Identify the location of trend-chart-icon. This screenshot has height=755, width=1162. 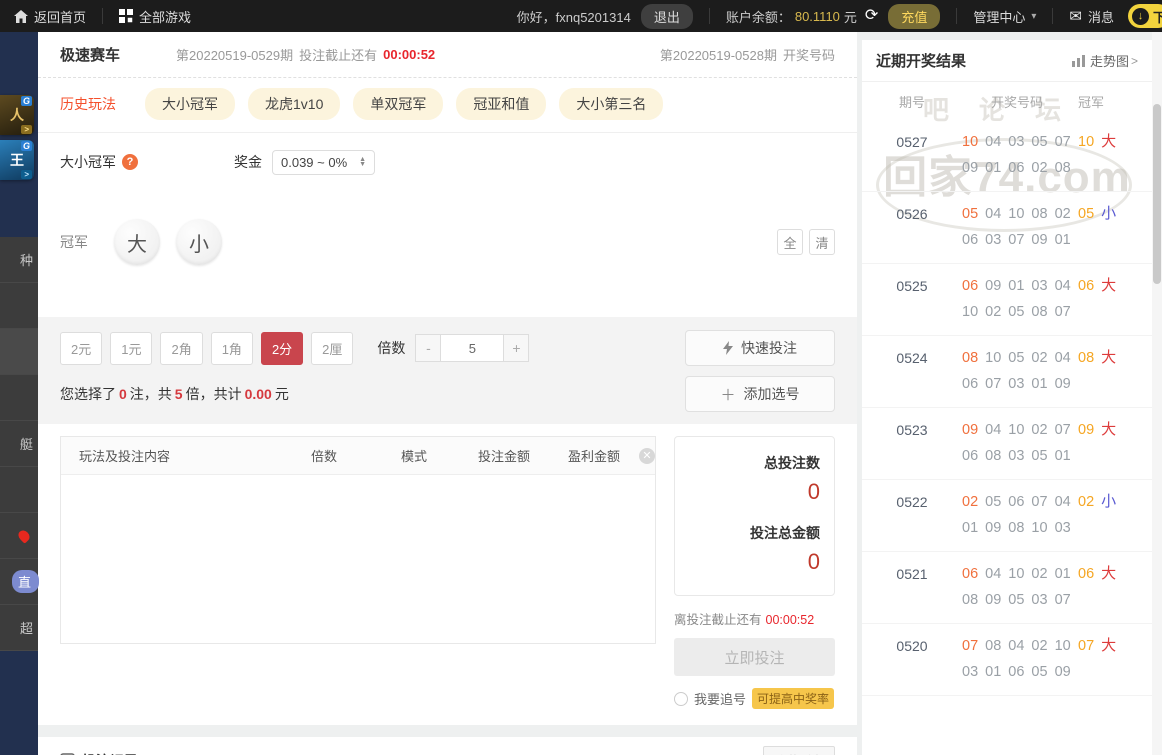
(1078, 60).